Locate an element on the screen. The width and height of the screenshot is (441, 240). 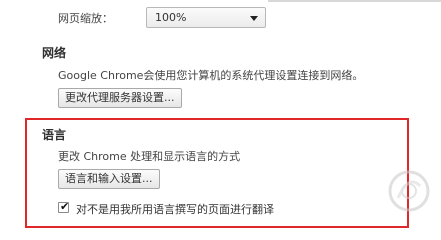
page-zoom-value: 100% is located at coordinates (171, 17).